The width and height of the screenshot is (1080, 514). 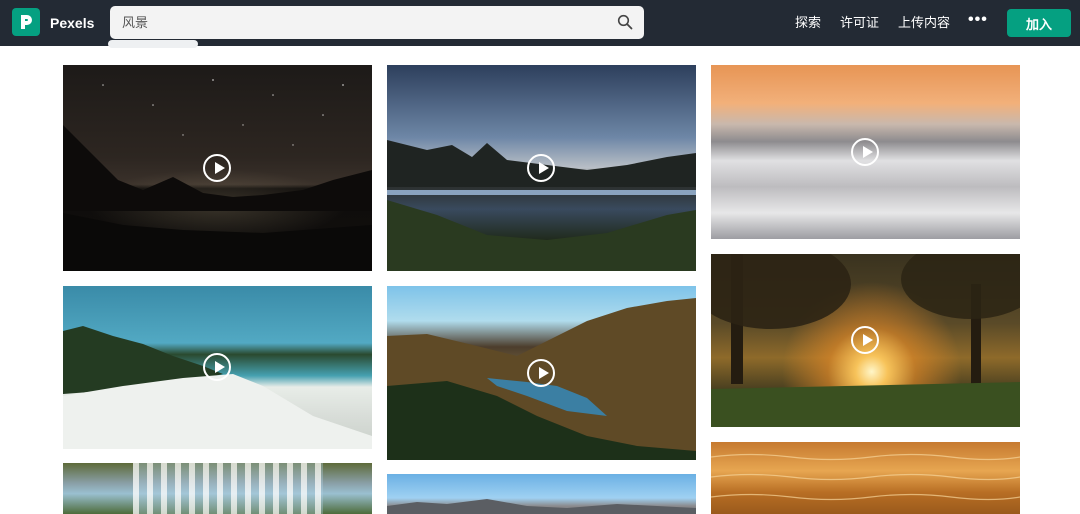 What do you see at coordinates (859, 23) in the screenshot?
I see `nav-license-link: 许可证` at bounding box center [859, 23].